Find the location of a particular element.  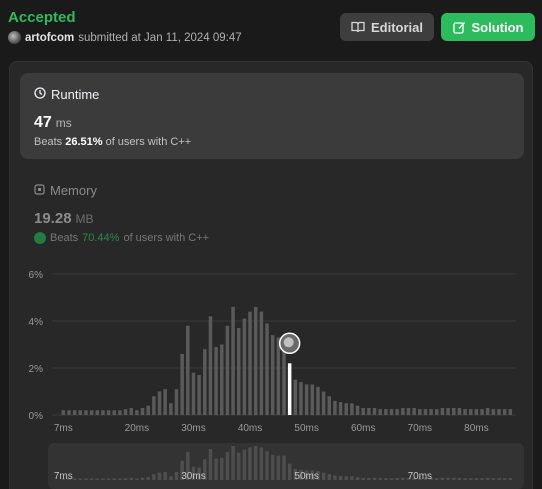

x-tick-label: 80ms is located at coordinates (476, 428).